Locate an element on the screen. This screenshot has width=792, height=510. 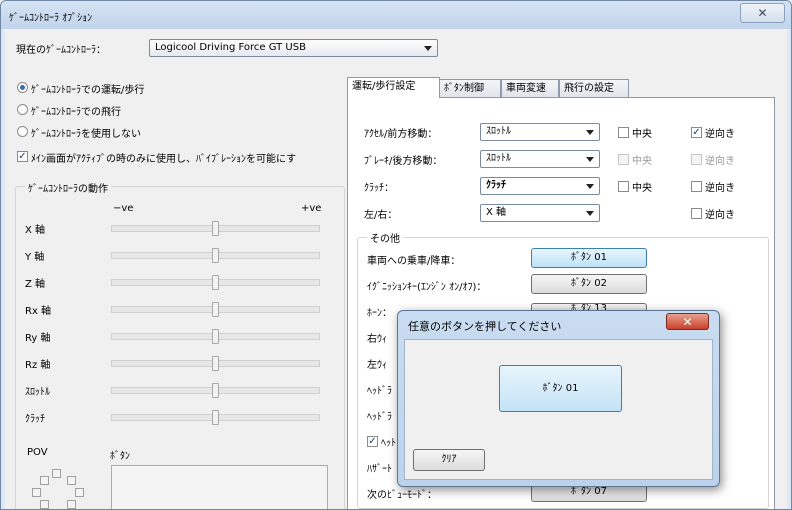
axis-label: Y 軸 is located at coordinates (35, 257).